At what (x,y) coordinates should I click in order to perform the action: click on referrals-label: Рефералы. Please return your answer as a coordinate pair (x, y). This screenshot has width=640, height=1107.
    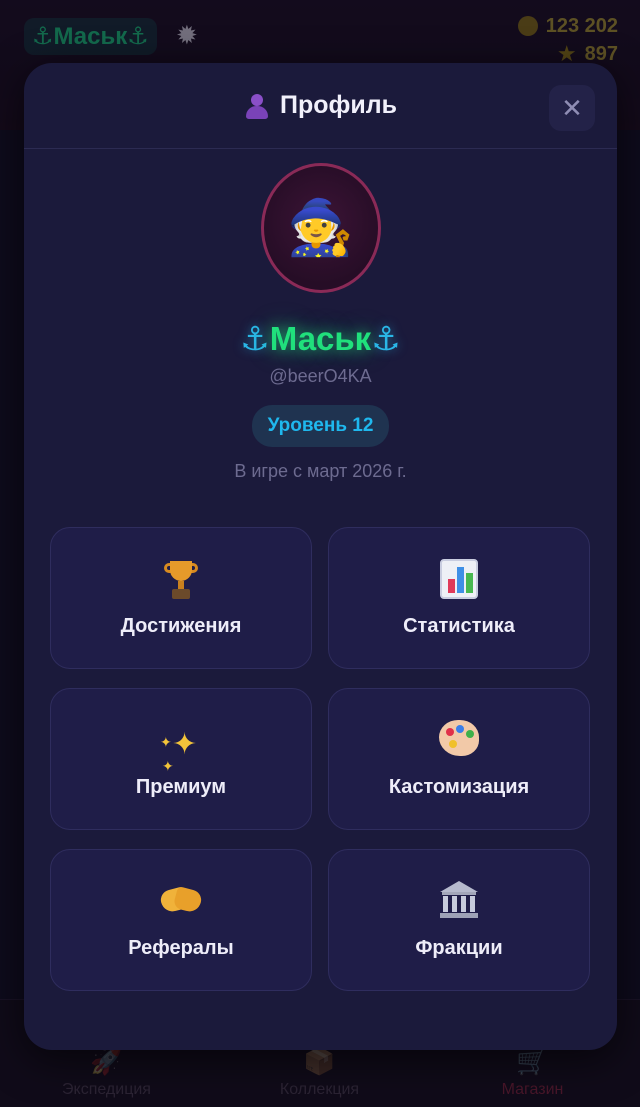
    Looking at the image, I should click on (181, 947).